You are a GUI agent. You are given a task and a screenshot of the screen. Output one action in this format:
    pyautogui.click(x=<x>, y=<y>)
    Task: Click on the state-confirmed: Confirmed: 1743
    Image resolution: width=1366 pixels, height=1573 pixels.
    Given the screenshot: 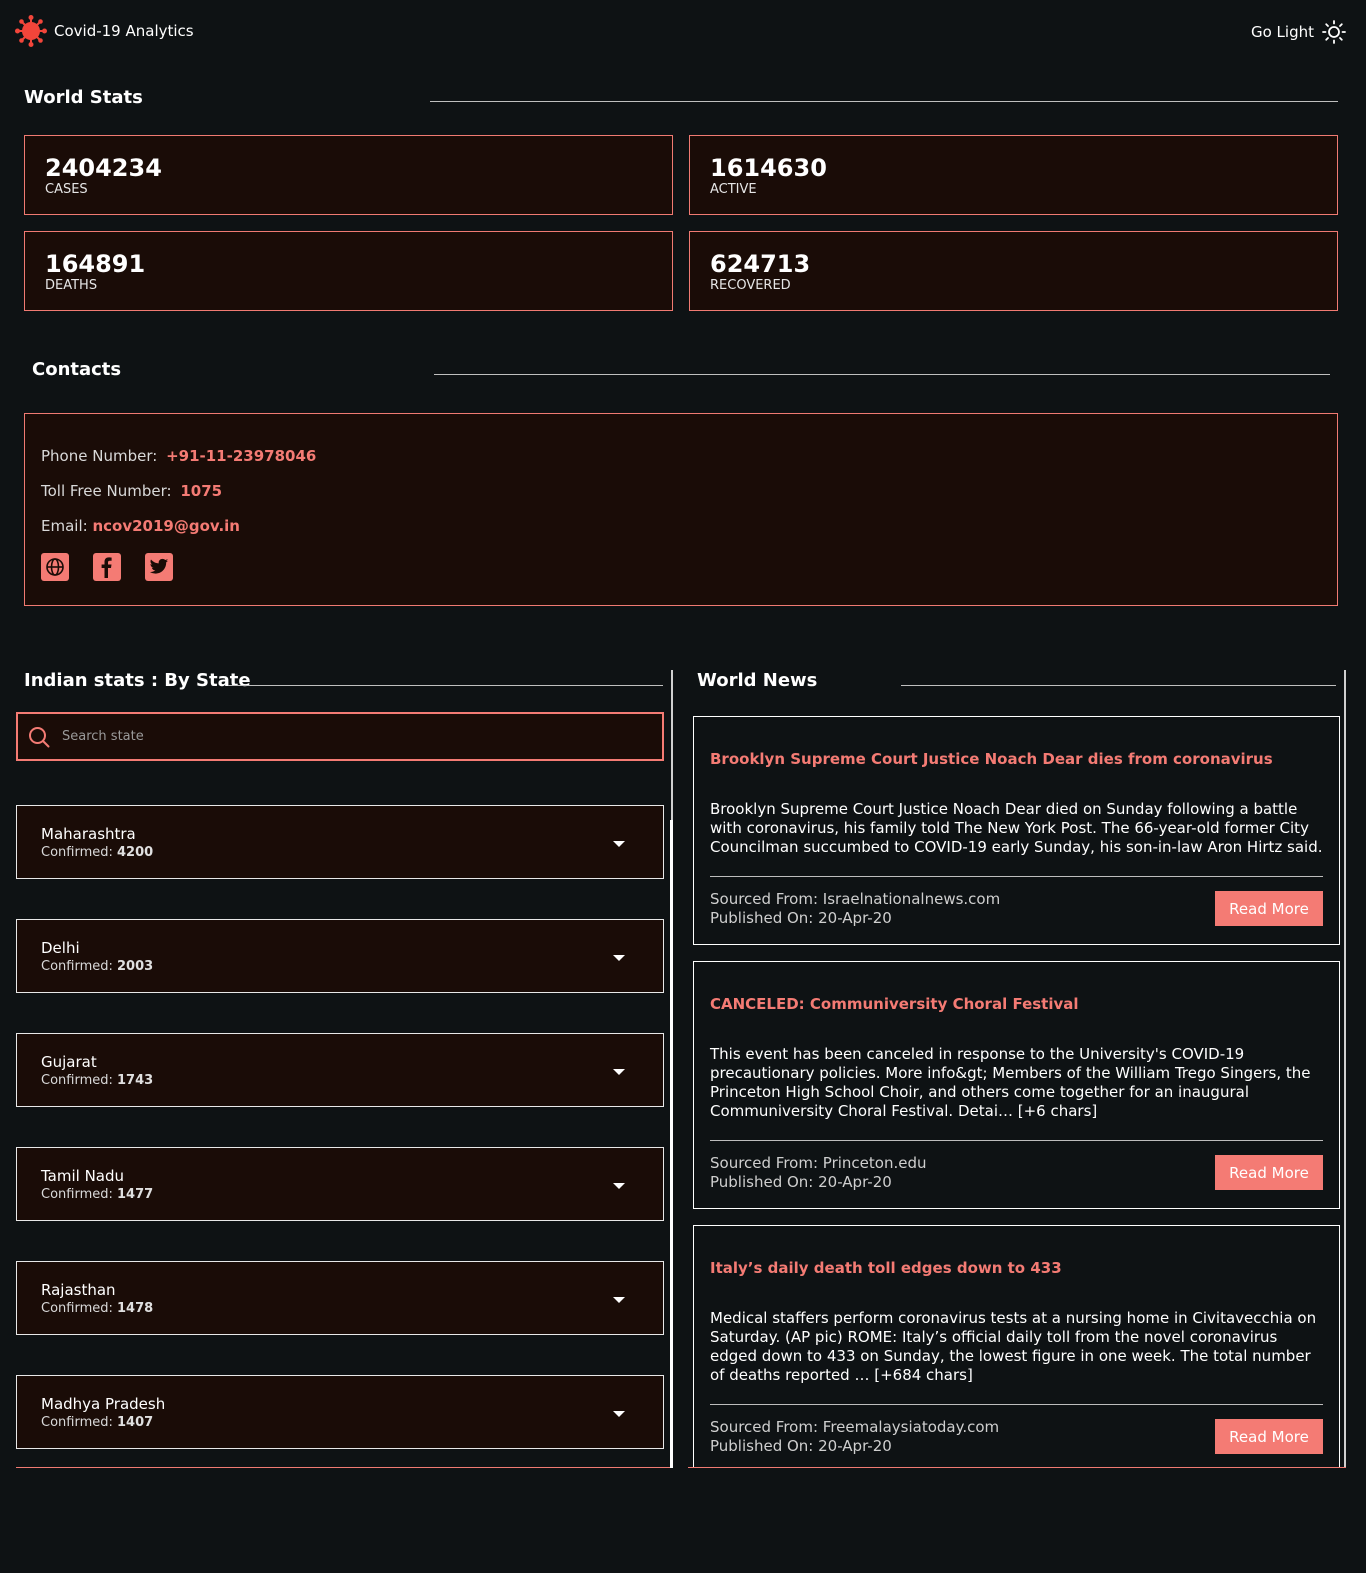 What is the action you would take?
    pyautogui.click(x=340, y=1080)
    